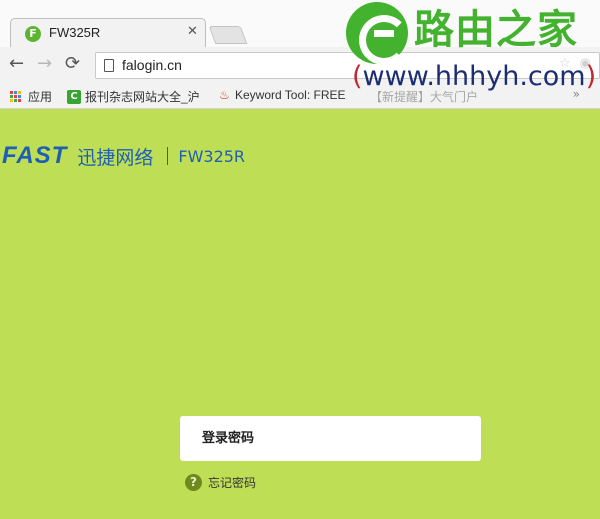  Describe the element at coordinates (33, 34) in the screenshot. I see `fast-favicon-icon: F` at that location.